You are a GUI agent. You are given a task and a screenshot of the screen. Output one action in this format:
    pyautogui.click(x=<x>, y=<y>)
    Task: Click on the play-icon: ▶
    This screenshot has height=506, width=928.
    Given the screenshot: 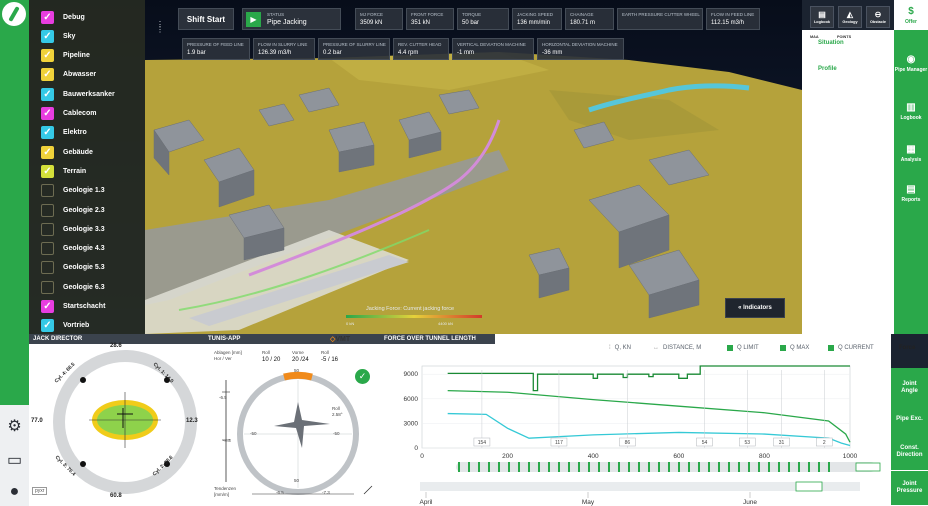 What is the action you would take?
    pyautogui.click(x=253, y=19)
    